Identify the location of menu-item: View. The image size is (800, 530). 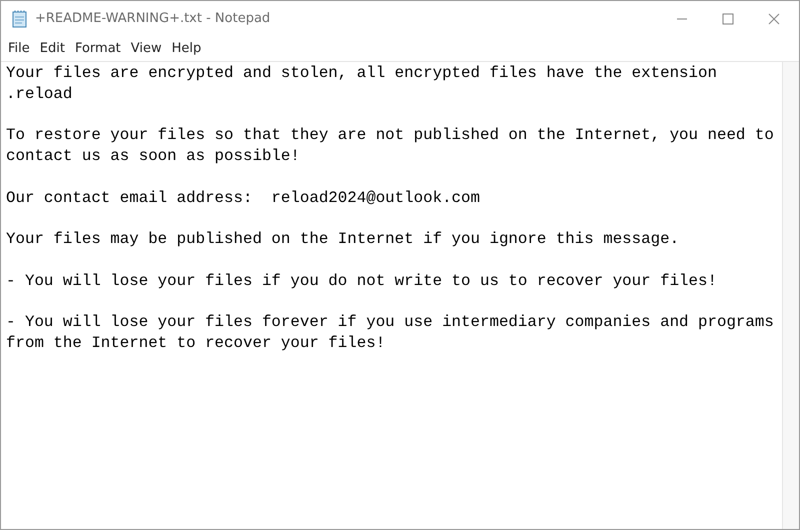
(146, 49).